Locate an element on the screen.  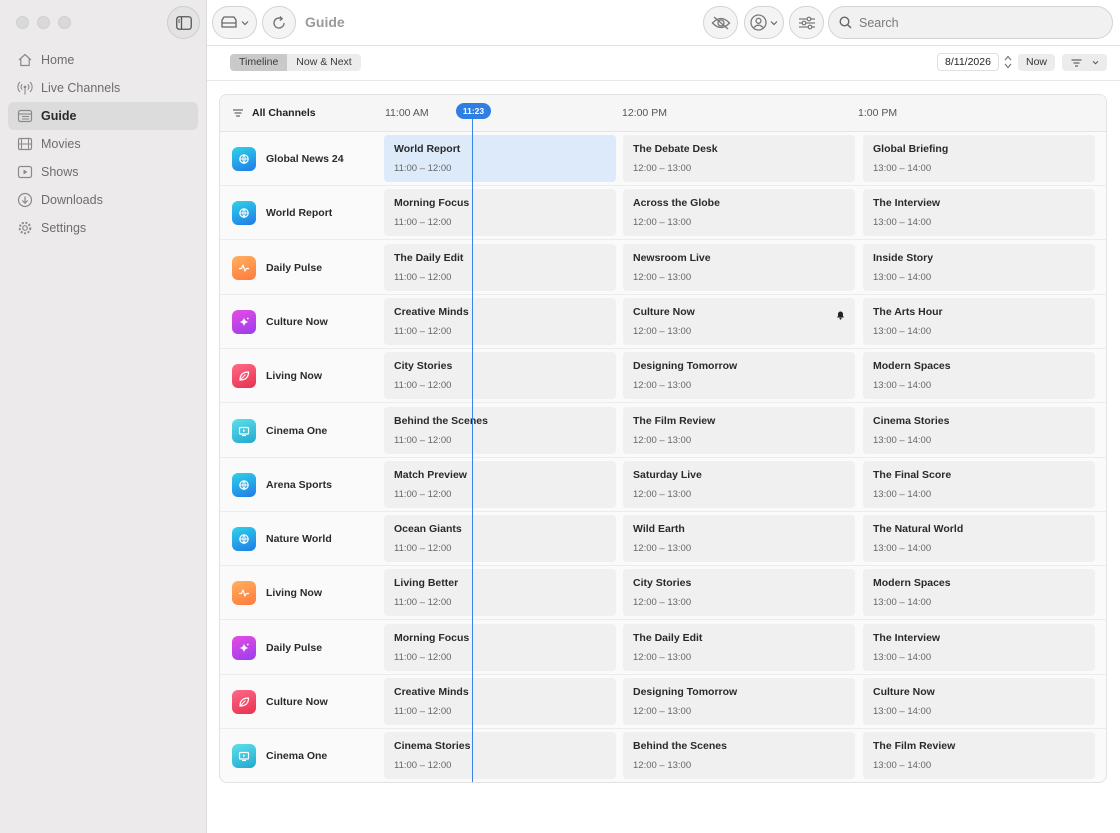
sidebar-item-label: Settings is located at coordinates (64, 228).